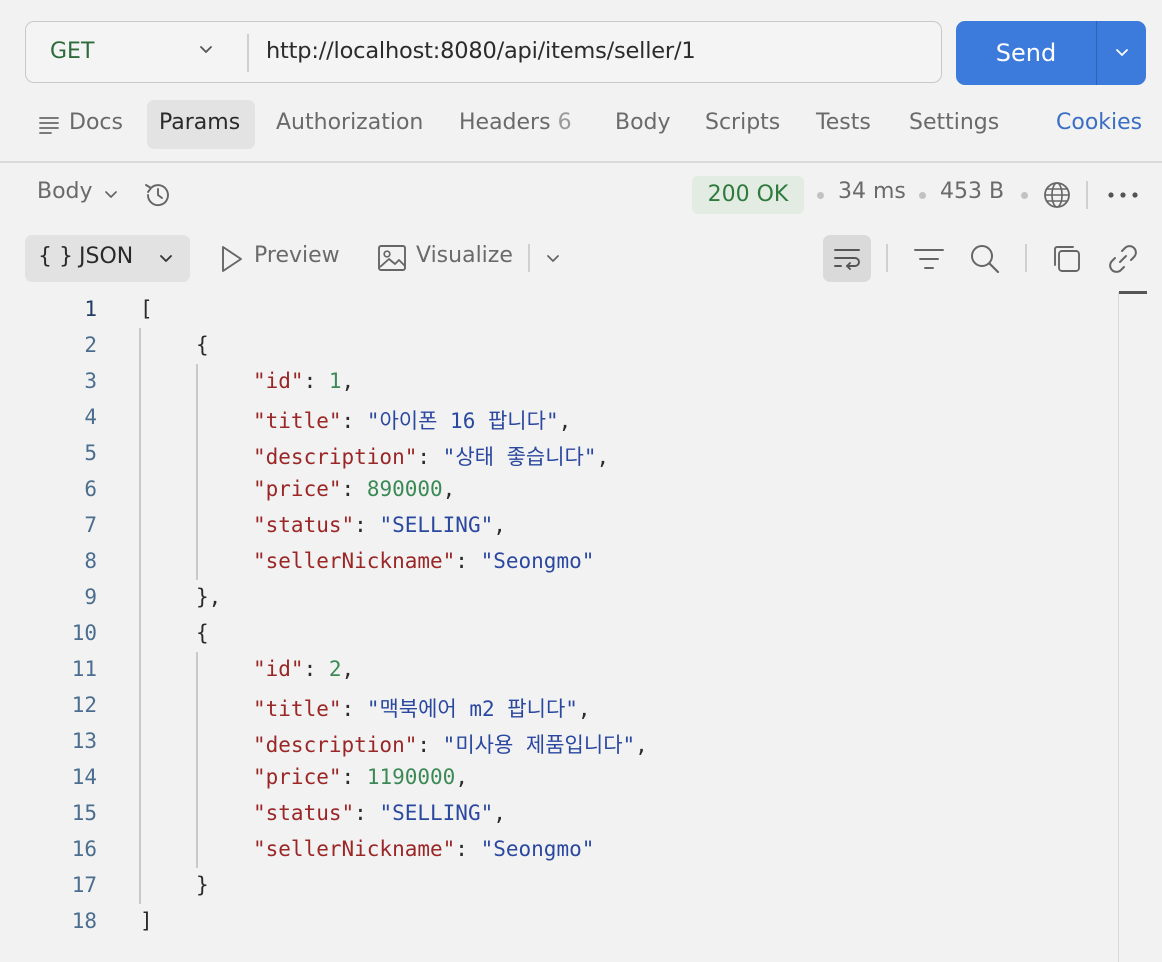 This screenshot has width=1162, height=962. I want to click on json-key: "sellerNickname", so click(354, 849).